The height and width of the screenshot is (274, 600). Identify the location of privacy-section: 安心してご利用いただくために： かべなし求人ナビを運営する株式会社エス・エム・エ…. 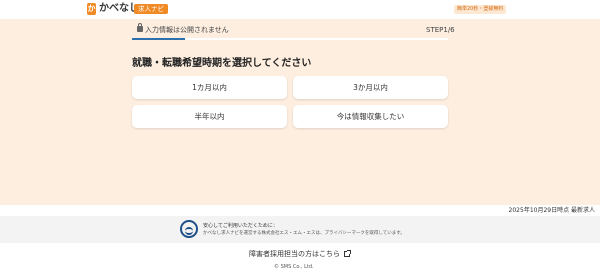
(300, 229).